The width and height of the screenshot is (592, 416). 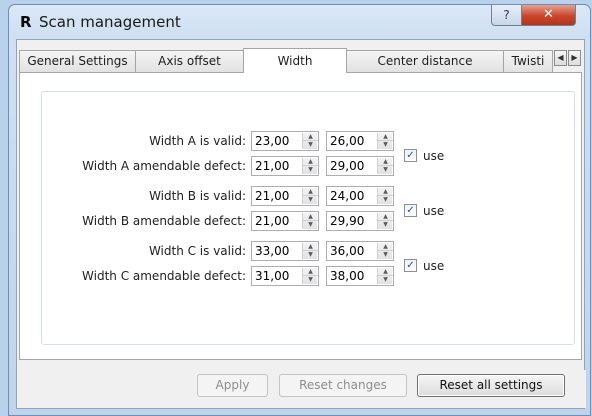 I want to click on width-c-use-checkbox: ✓, so click(x=410, y=265).